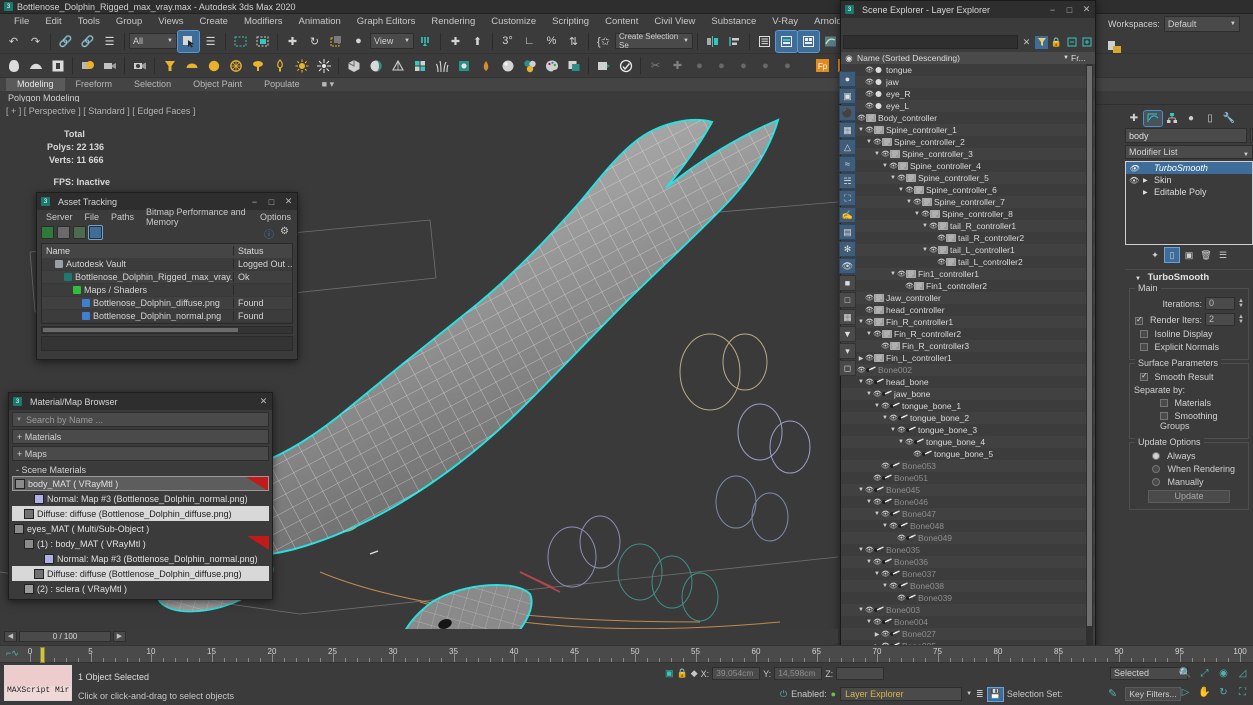 The height and width of the screenshot is (705, 1253). Describe the element at coordinates (968, 586) in the screenshot. I see `scene-tree-row: ▼ 👁 Bone038` at that location.